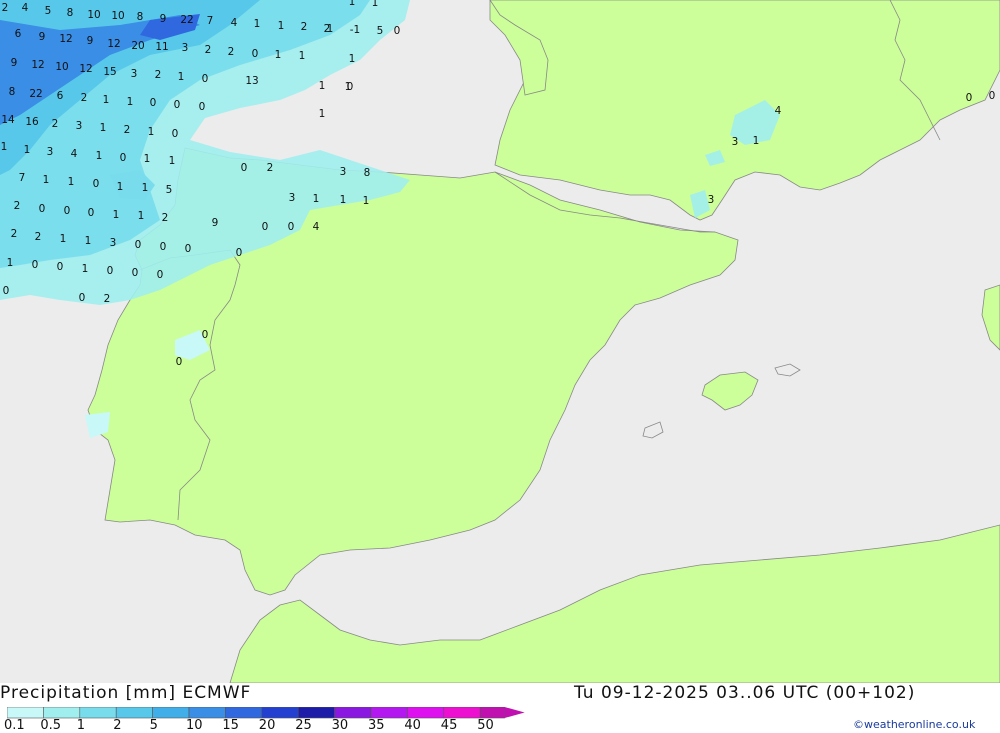 Image resolution: width=1000 pixels, height=733 pixels. What do you see at coordinates (8, 120) in the screenshot?
I see `map-value-label: 14` at bounding box center [8, 120].